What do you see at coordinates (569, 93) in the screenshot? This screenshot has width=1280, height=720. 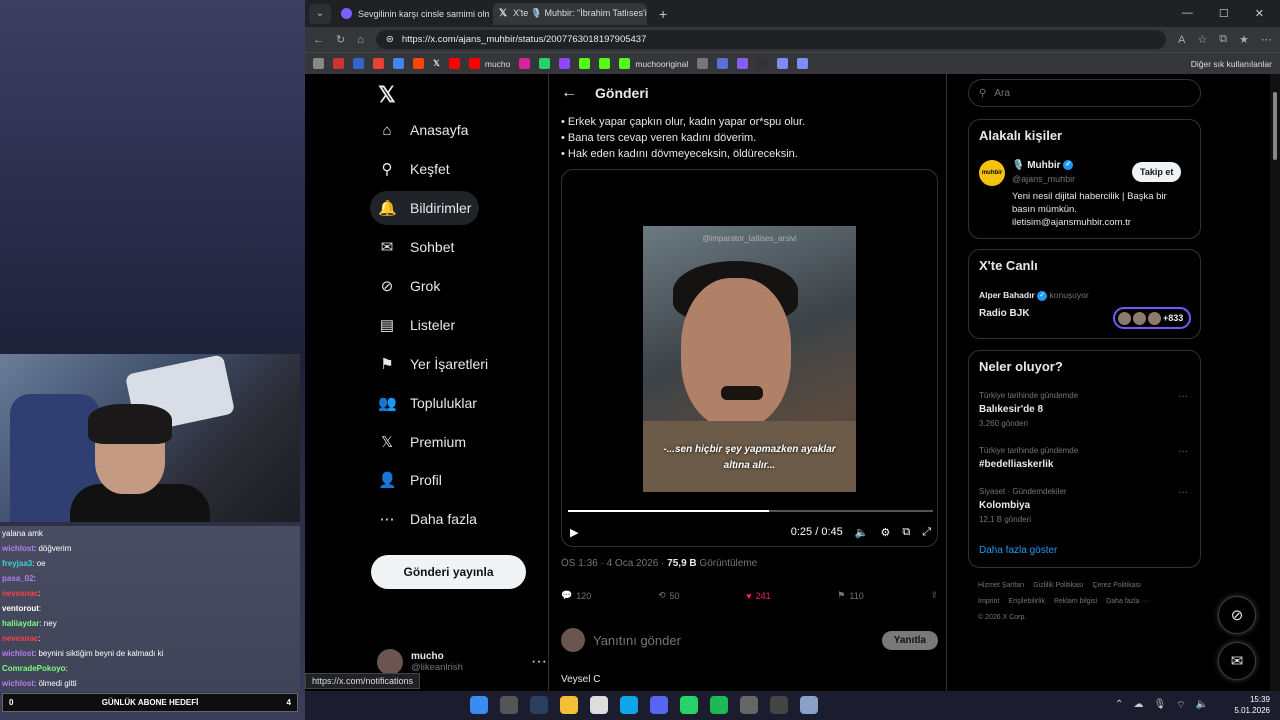 I see `back-arrow-icon: ←` at bounding box center [569, 93].